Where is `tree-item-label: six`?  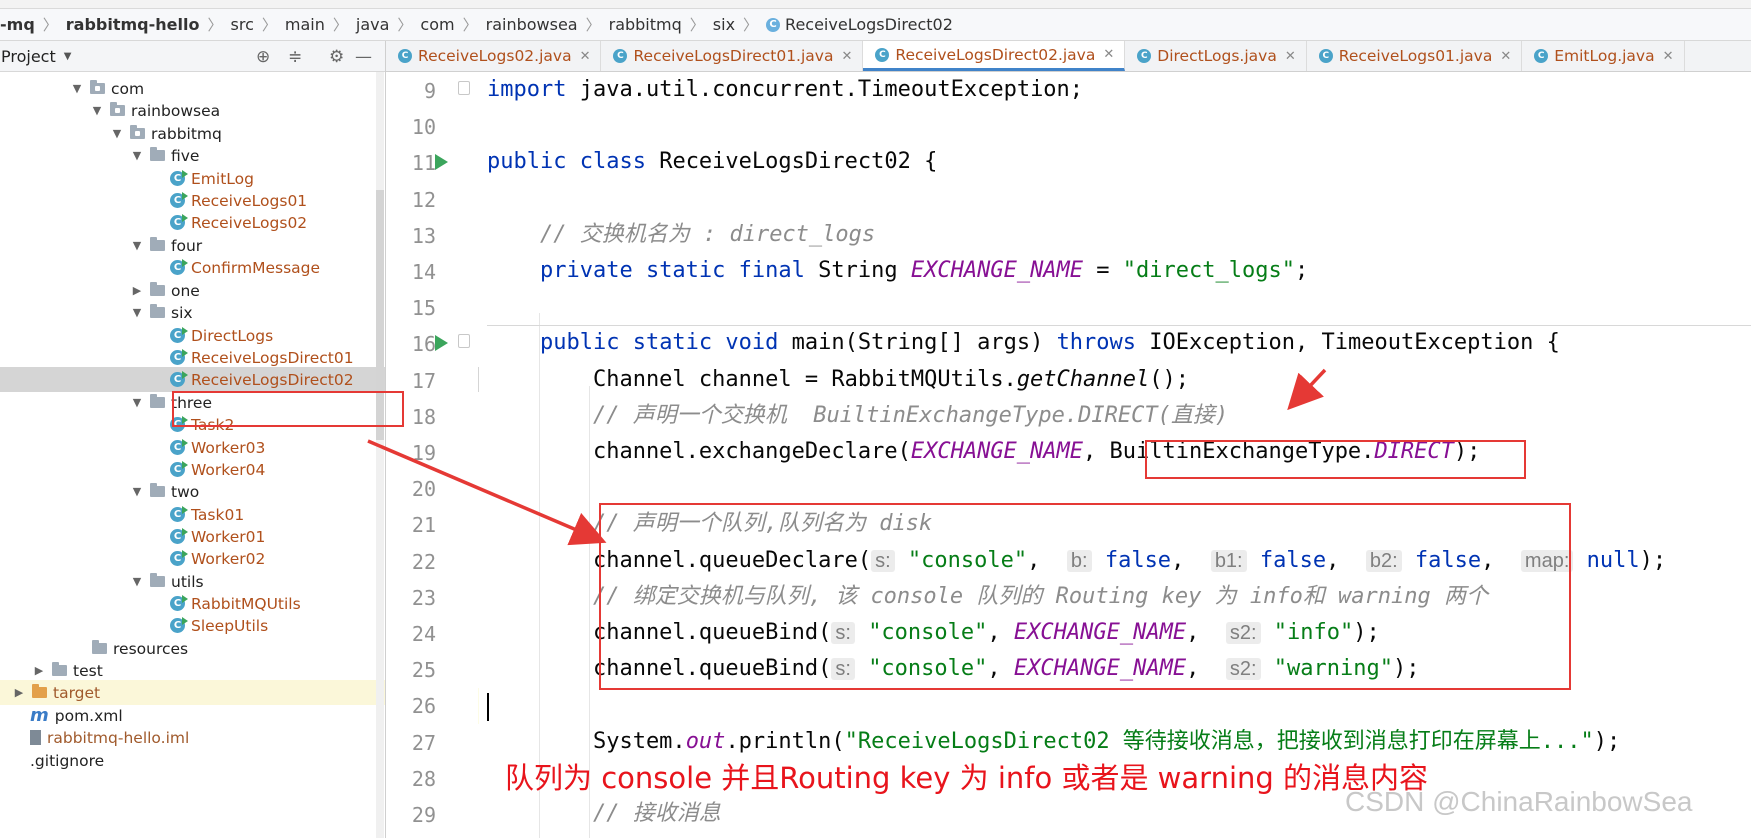
tree-item-label: six is located at coordinates (182, 312).